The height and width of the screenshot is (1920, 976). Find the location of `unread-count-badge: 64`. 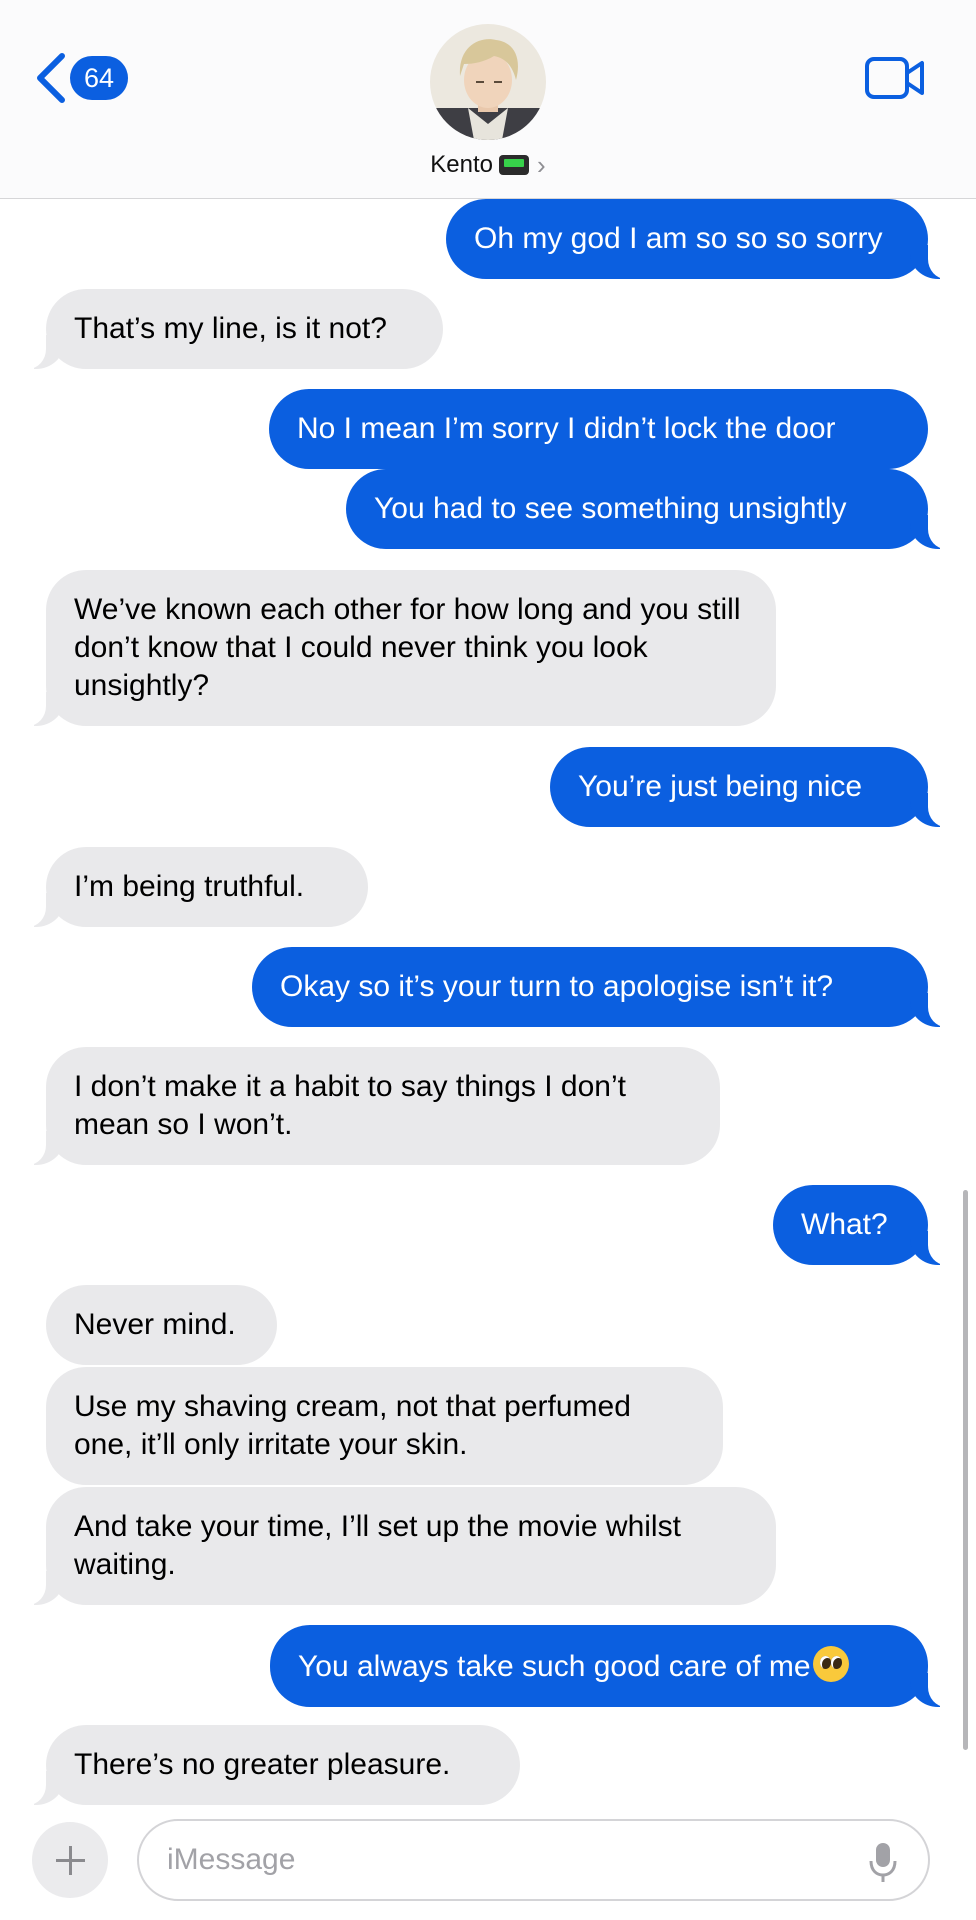

unread-count-badge: 64 is located at coordinates (99, 78).